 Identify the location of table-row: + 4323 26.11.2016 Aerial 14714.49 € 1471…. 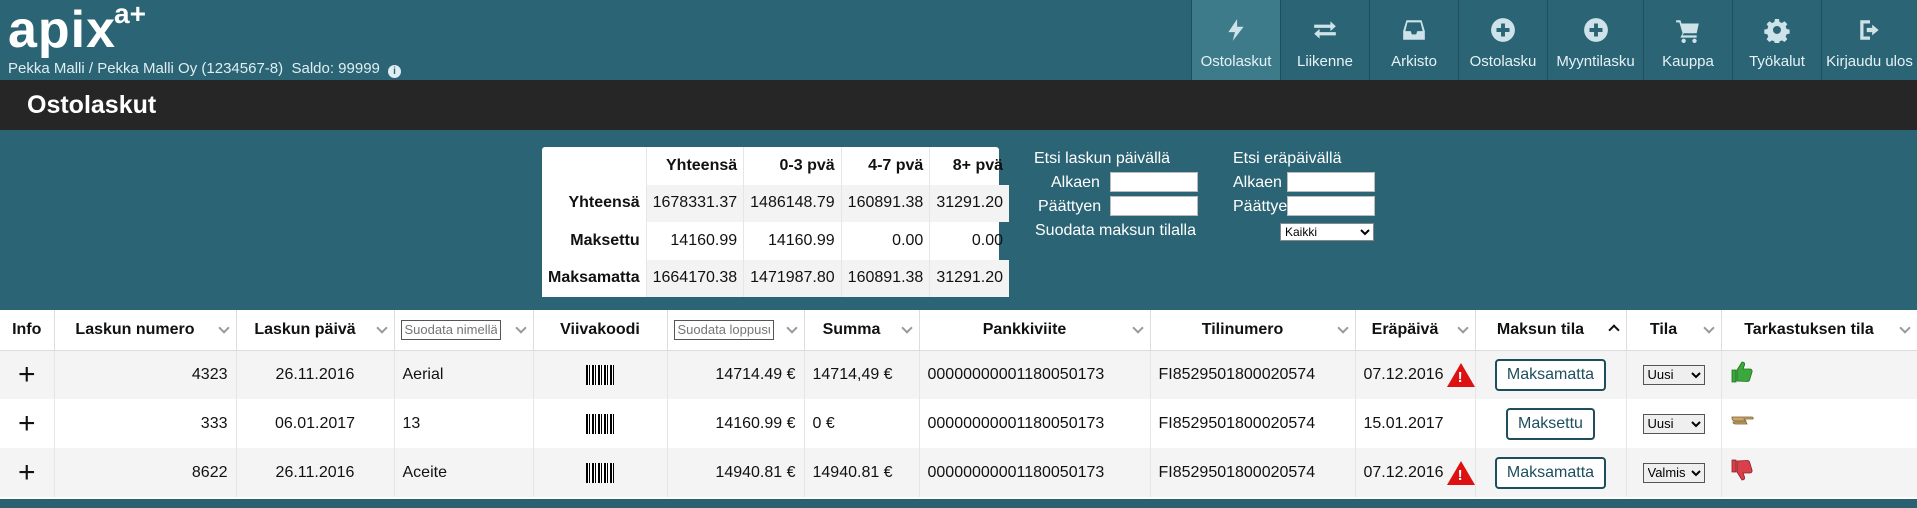
(958, 374).